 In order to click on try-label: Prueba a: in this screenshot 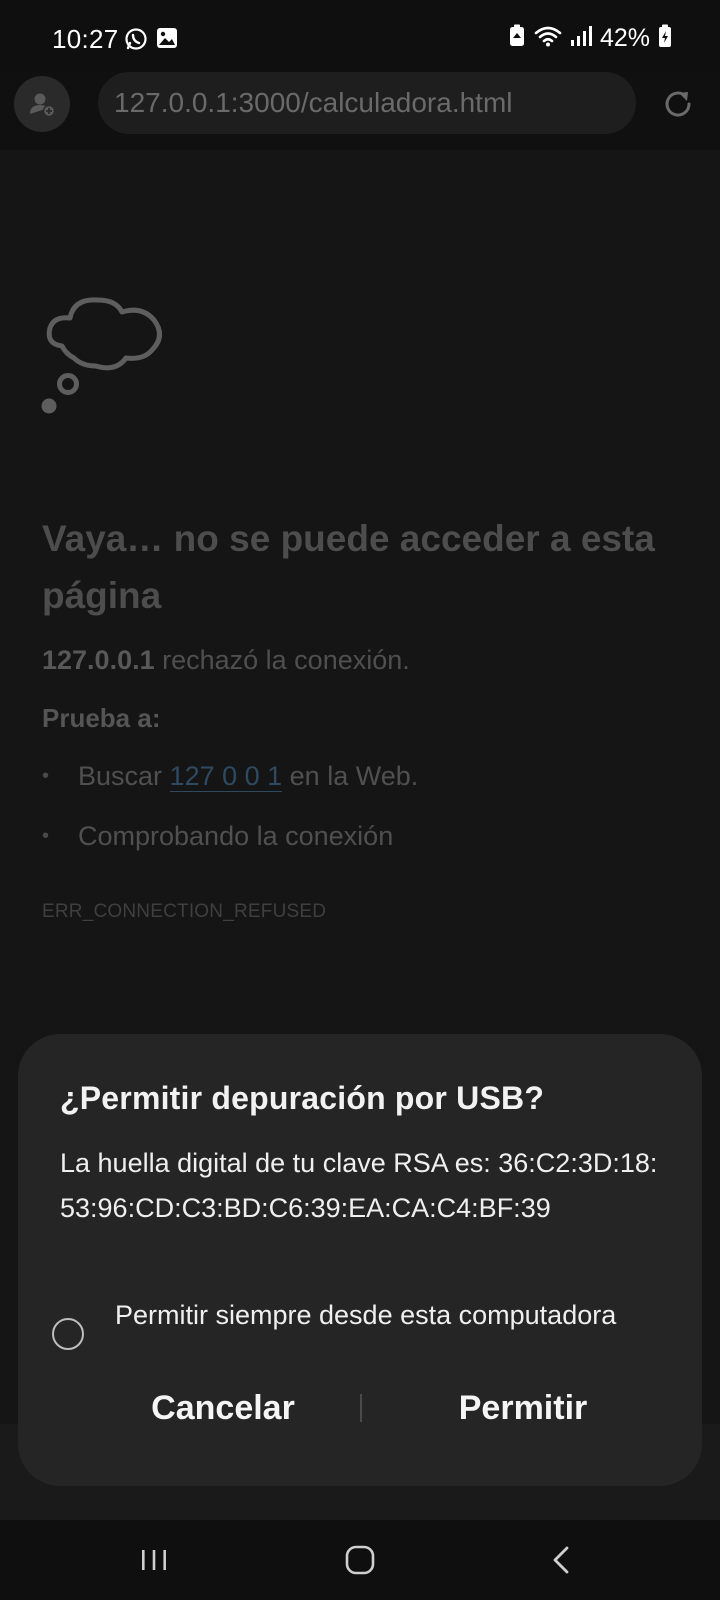, I will do `click(101, 718)`.